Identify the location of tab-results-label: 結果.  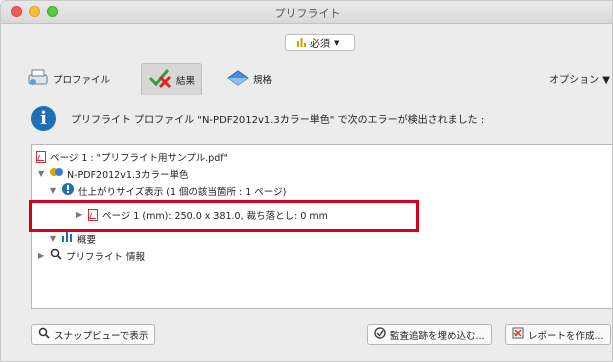
(186, 81).